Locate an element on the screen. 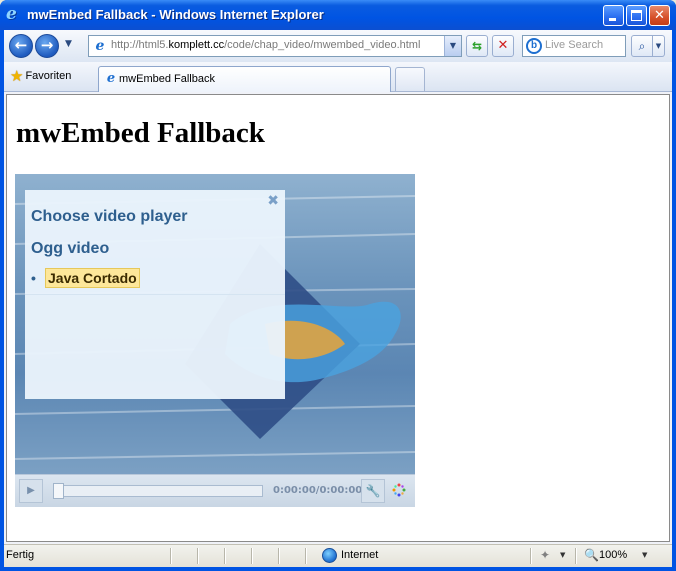  forward-arrow-icon: → is located at coordinates (47, 45).